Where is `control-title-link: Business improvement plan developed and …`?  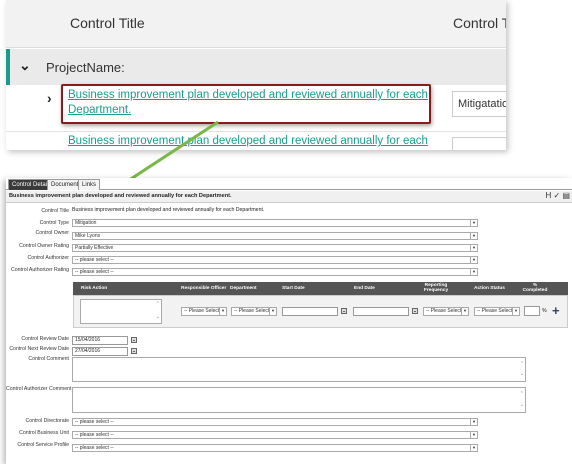
control-title-link: Business improvement plan developed and … is located at coordinates (248, 103).